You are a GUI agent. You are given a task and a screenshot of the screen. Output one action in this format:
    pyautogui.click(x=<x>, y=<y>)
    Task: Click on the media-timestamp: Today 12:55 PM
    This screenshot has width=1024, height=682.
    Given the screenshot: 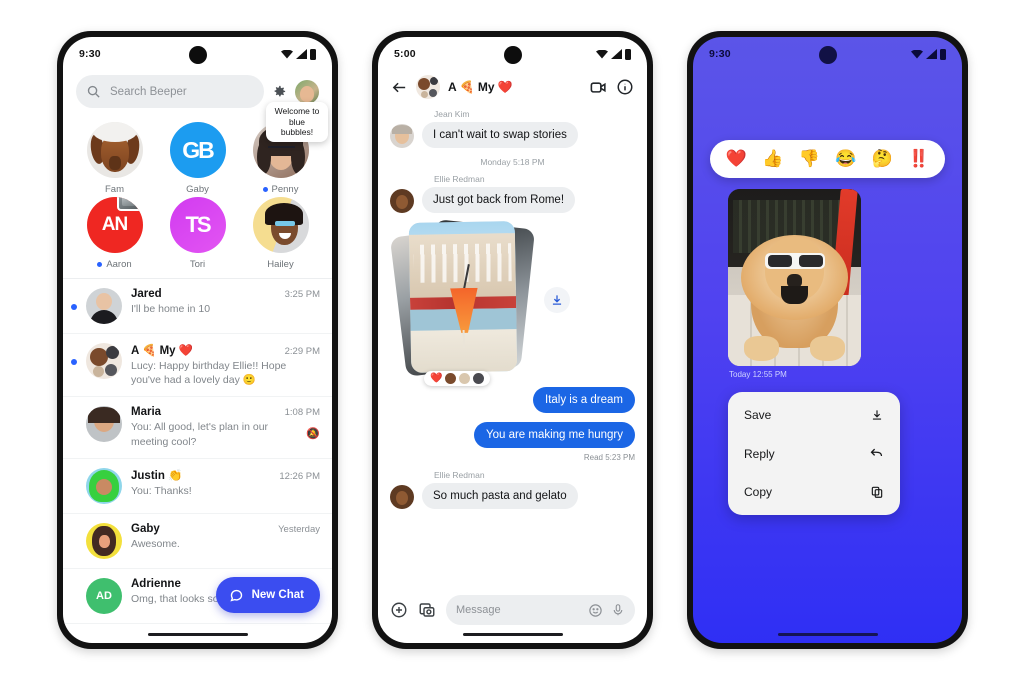 What is the action you would take?
    pyautogui.click(x=758, y=374)
    